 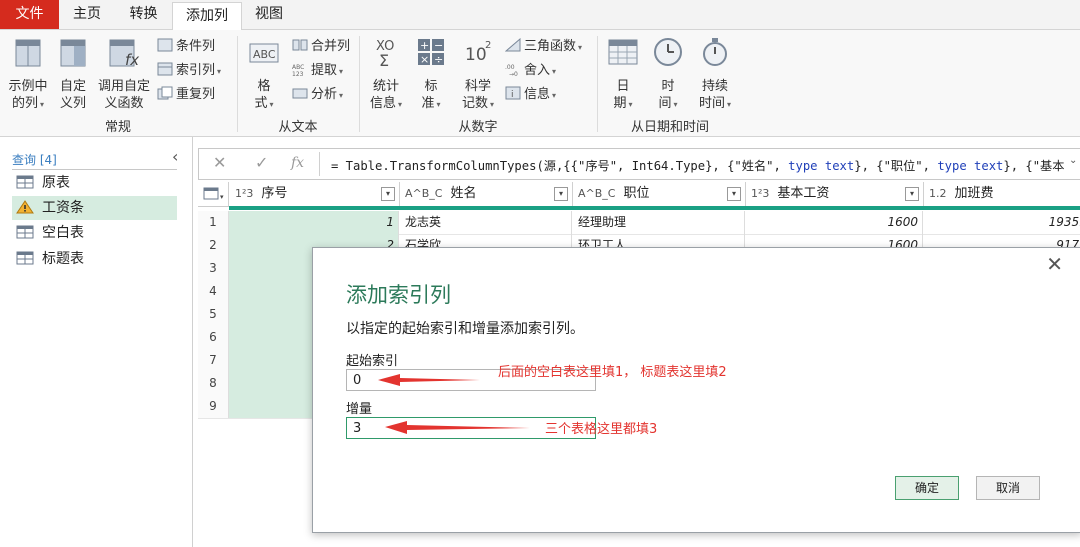 I want to click on start-index-label: 起始索引, so click(x=372, y=361).